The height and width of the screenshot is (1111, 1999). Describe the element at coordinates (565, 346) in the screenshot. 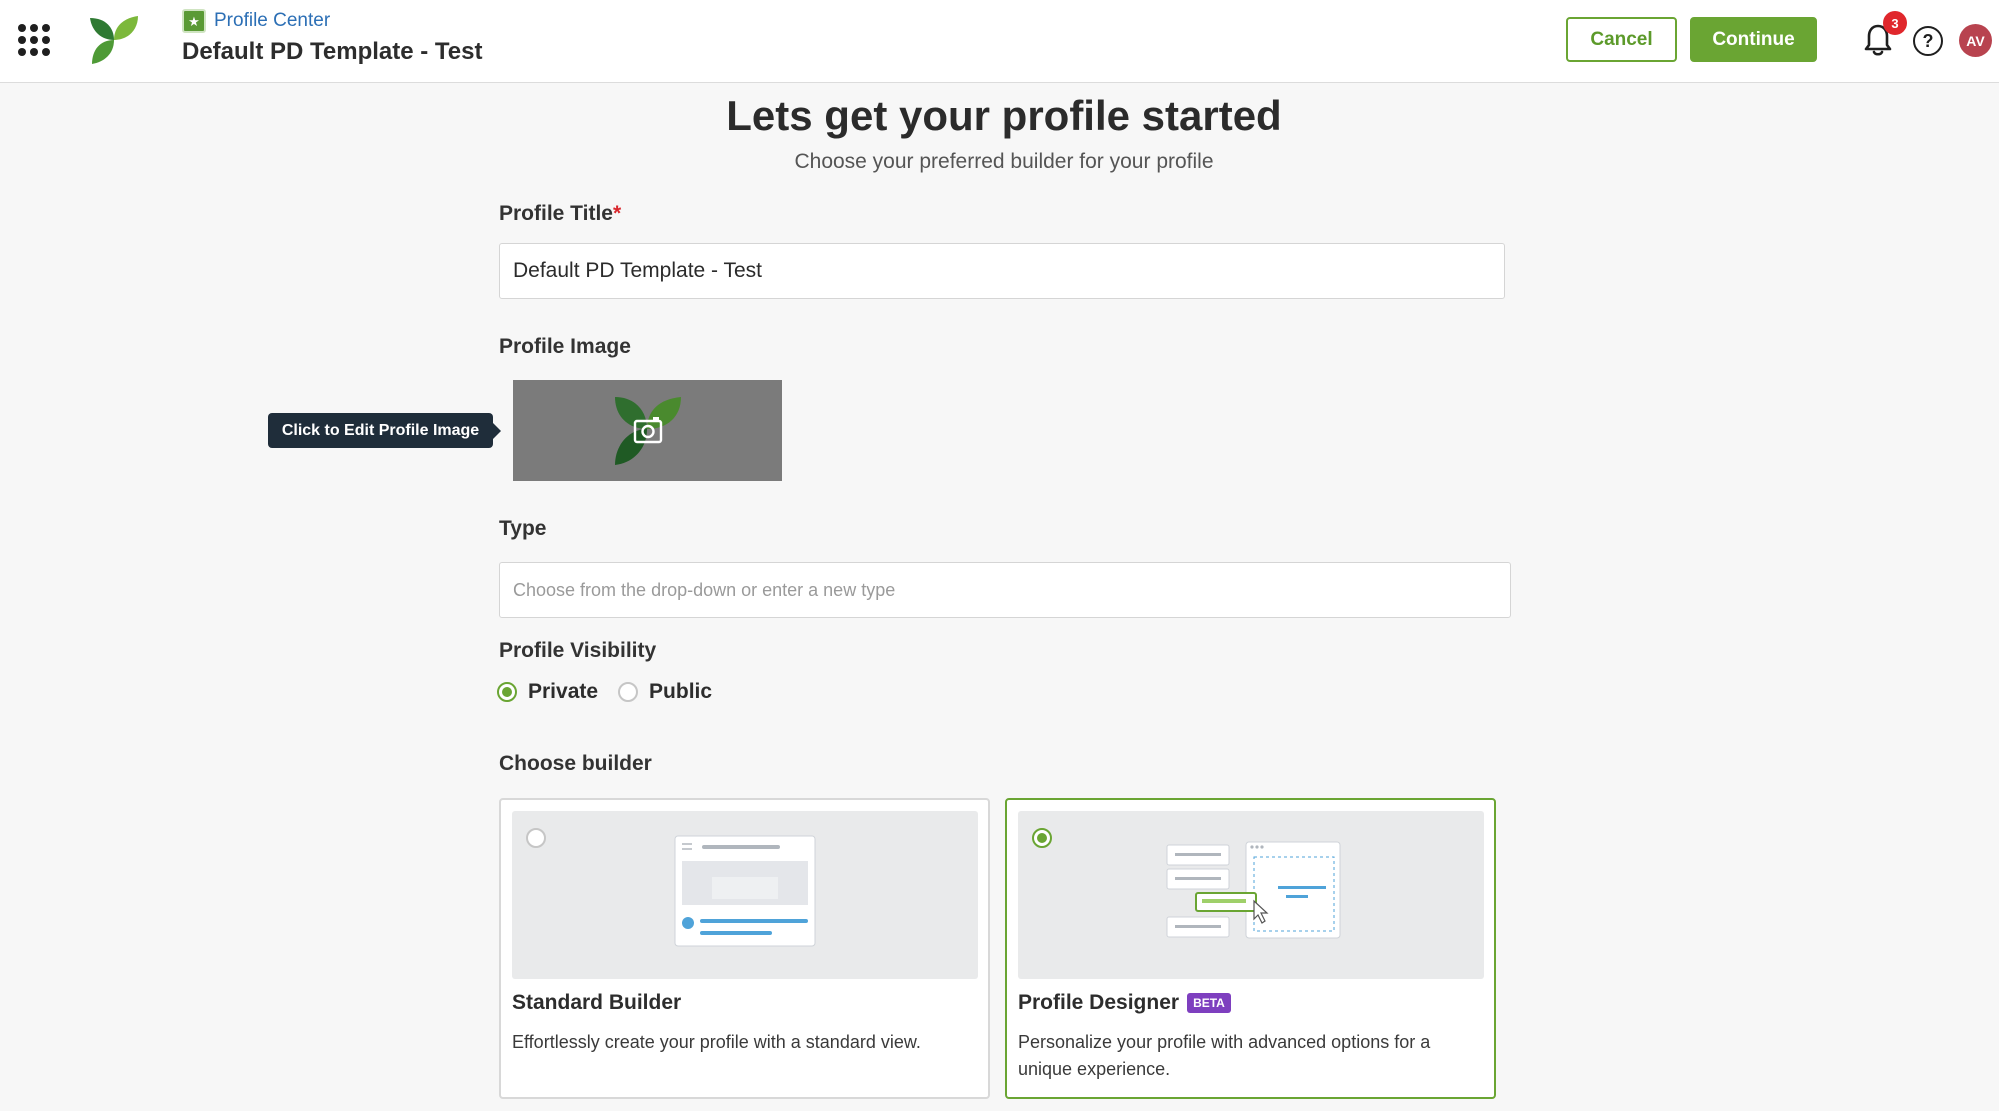

I see `profile-image-label: Profile Image` at that location.